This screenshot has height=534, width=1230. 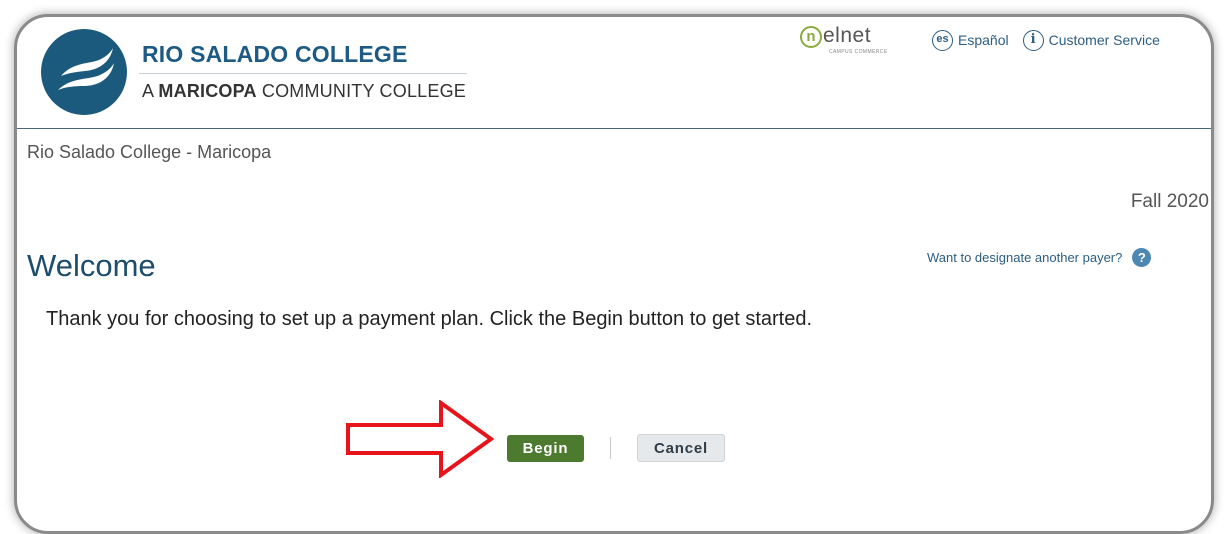 I want to click on college-name: RIO SALADO COLLEGE, so click(x=275, y=54).